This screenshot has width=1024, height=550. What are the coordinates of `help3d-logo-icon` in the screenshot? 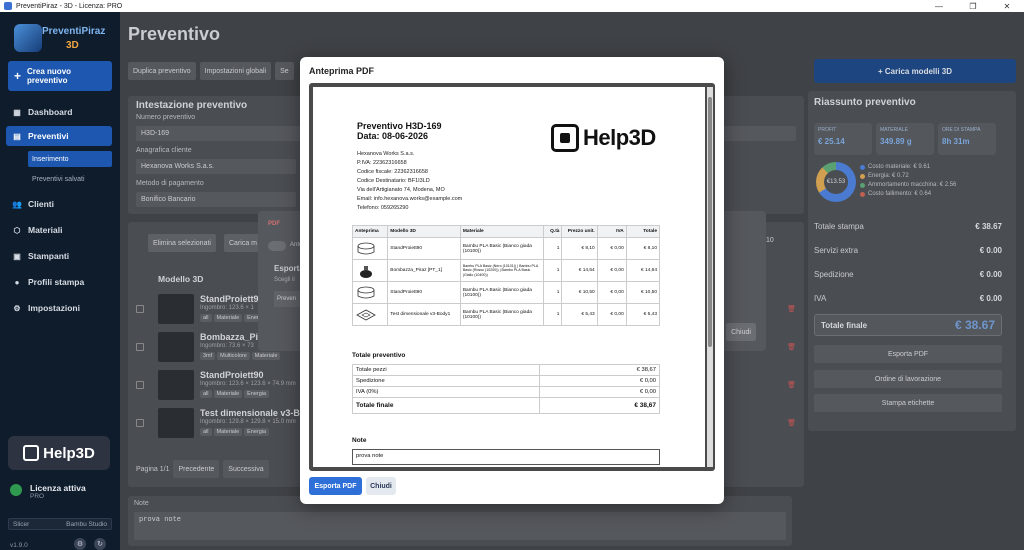 It's located at (565, 138).